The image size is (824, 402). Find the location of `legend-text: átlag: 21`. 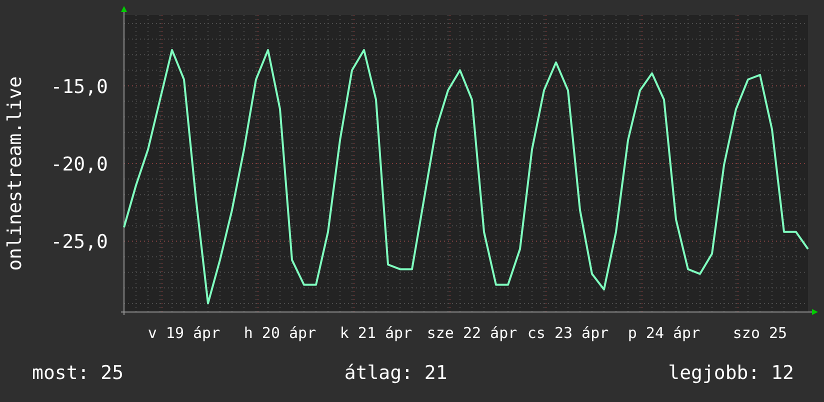

legend-text: átlag: 21 is located at coordinates (396, 373).